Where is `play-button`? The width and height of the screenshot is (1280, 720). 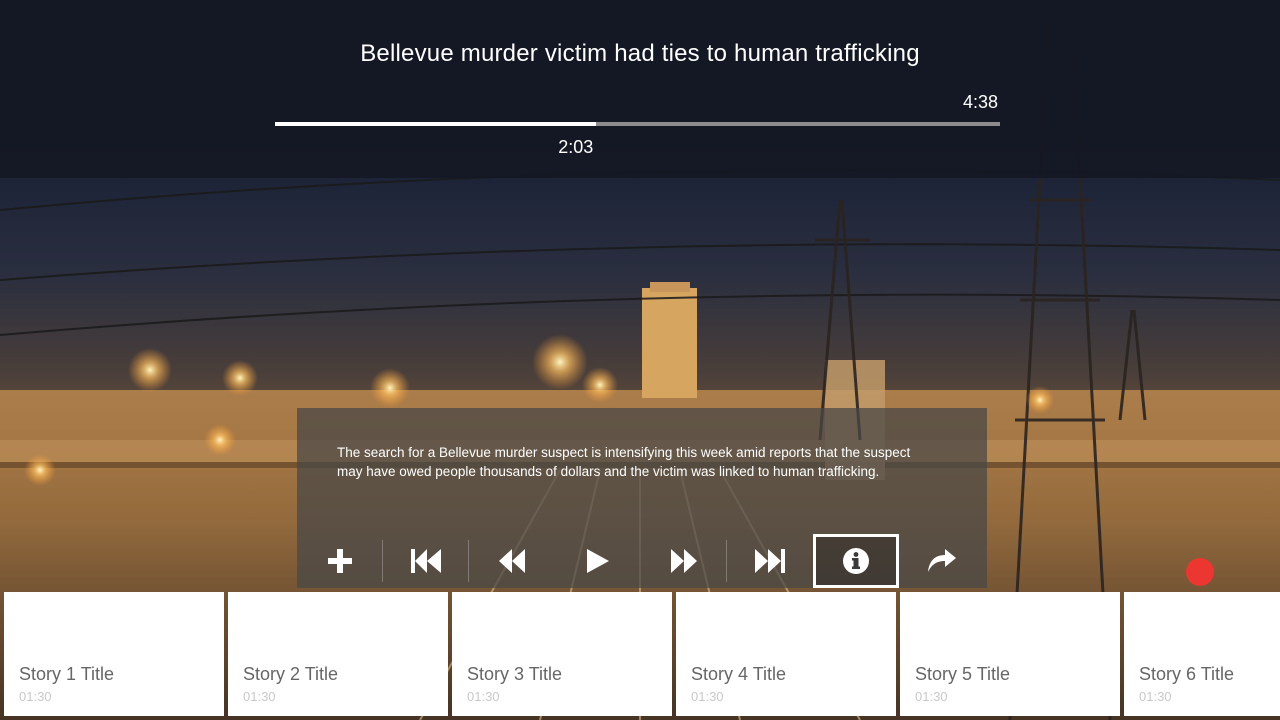
play-button is located at coordinates (598, 561).